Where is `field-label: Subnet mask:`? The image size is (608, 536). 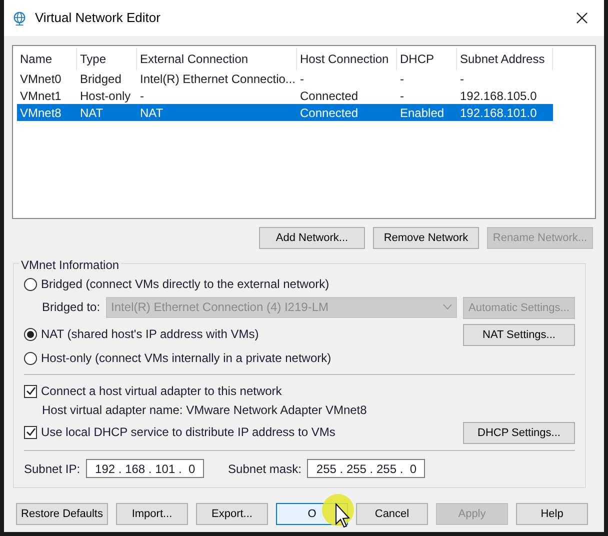
field-label: Subnet mask: is located at coordinates (265, 469).